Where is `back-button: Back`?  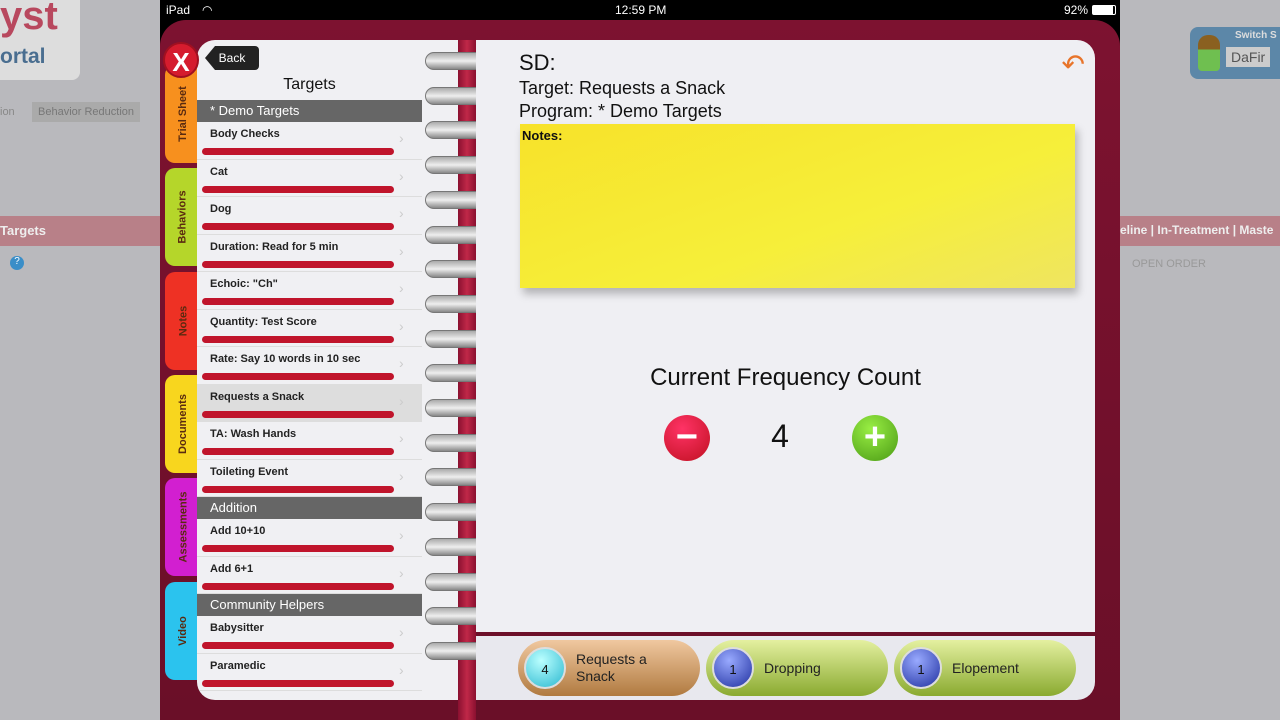
back-button: Back is located at coordinates (232, 58).